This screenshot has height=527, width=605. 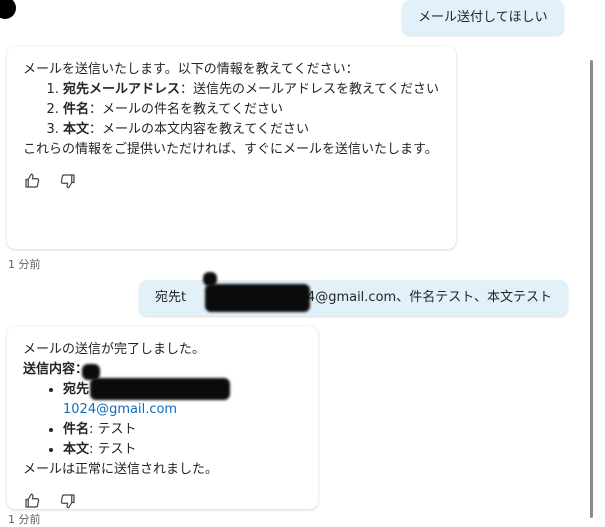 What do you see at coordinates (120, 409) in the screenshot?
I see `email-link: 1024@gmail.com` at bounding box center [120, 409].